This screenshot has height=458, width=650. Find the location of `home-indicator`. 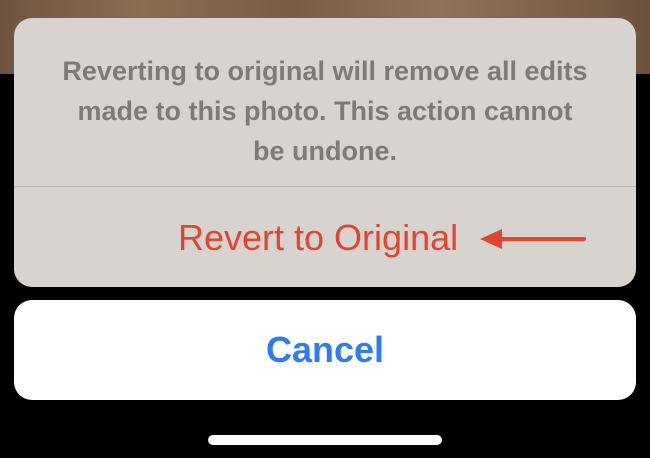

home-indicator is located at coordinates (325, 440).